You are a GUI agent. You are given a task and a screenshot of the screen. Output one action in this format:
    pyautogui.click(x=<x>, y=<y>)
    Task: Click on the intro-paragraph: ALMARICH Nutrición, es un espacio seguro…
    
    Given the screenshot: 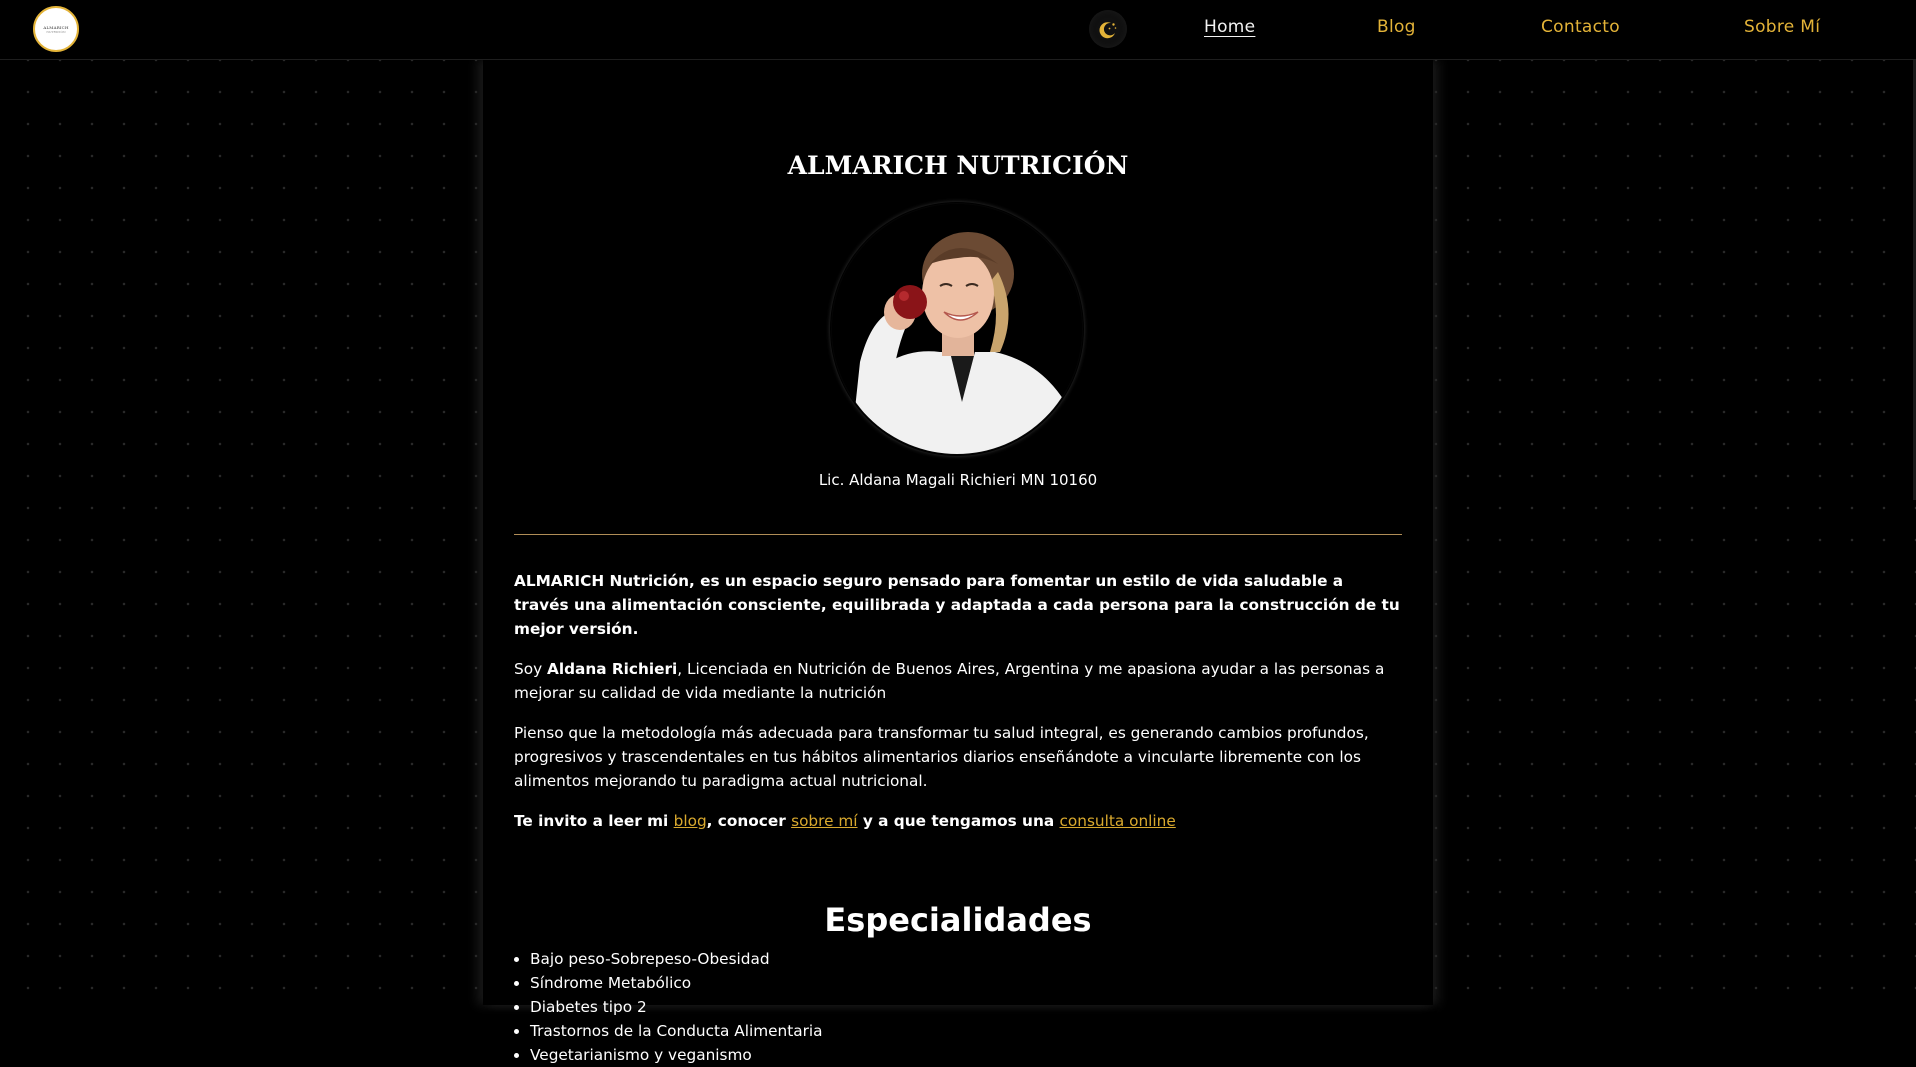 What is the action you would take?
    pyautogui.click(x=958, y=605)
    